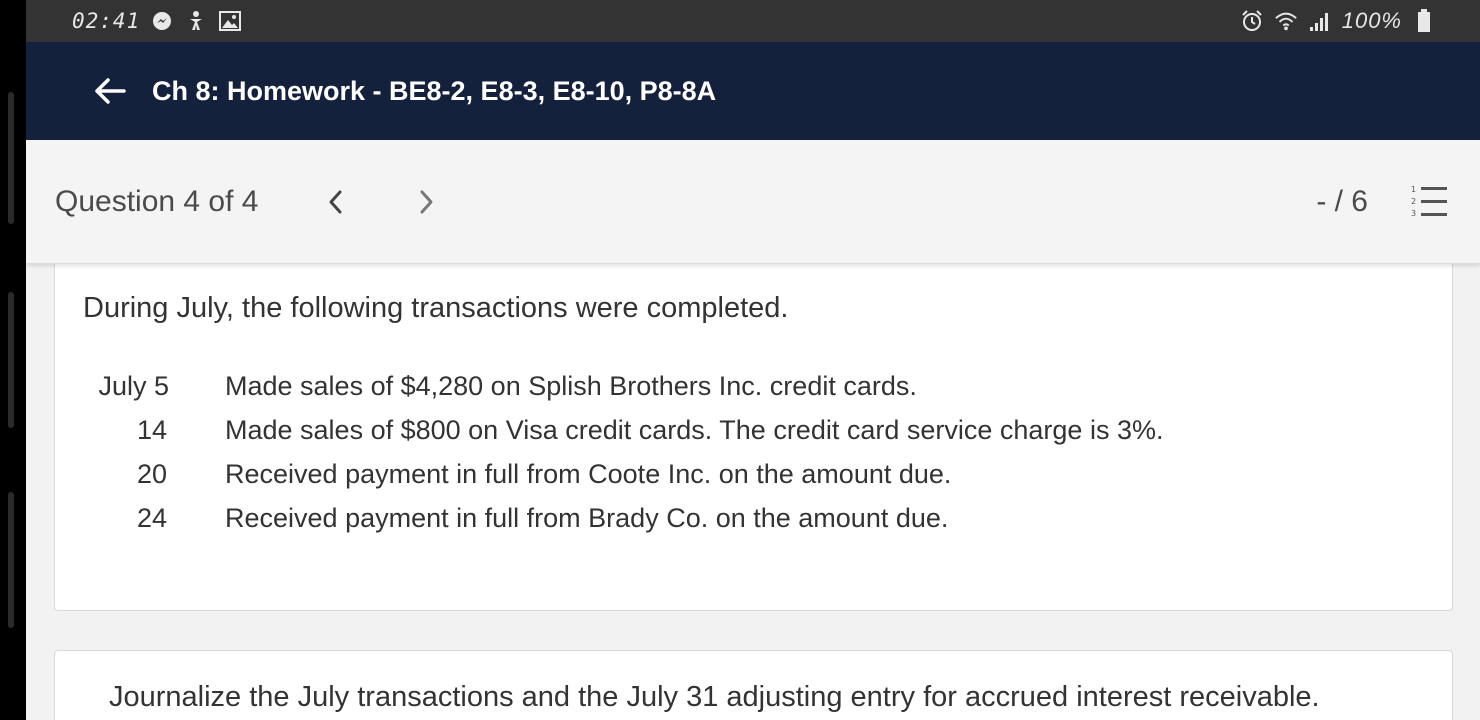  Describe the element at coordinates (1342, 201) in the screenshot. I see `question-score: - / 6` at that location.